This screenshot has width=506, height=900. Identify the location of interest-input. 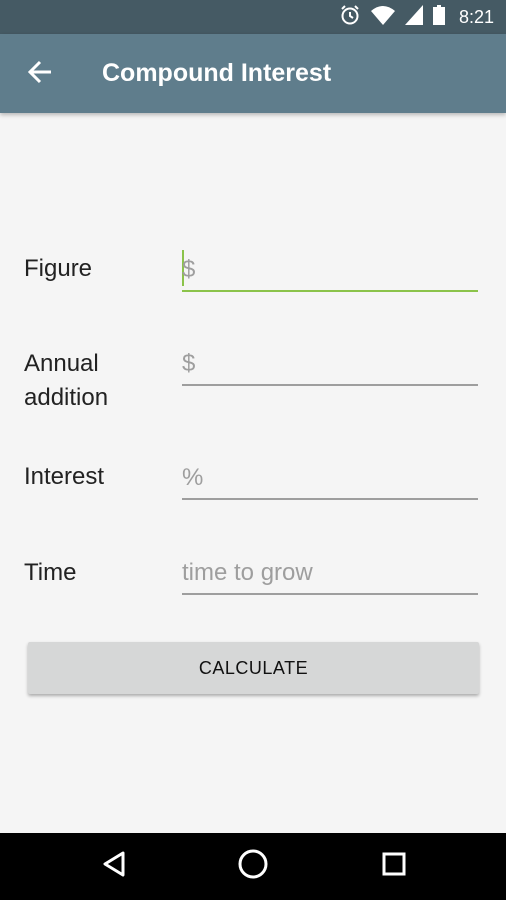
(330, 479).